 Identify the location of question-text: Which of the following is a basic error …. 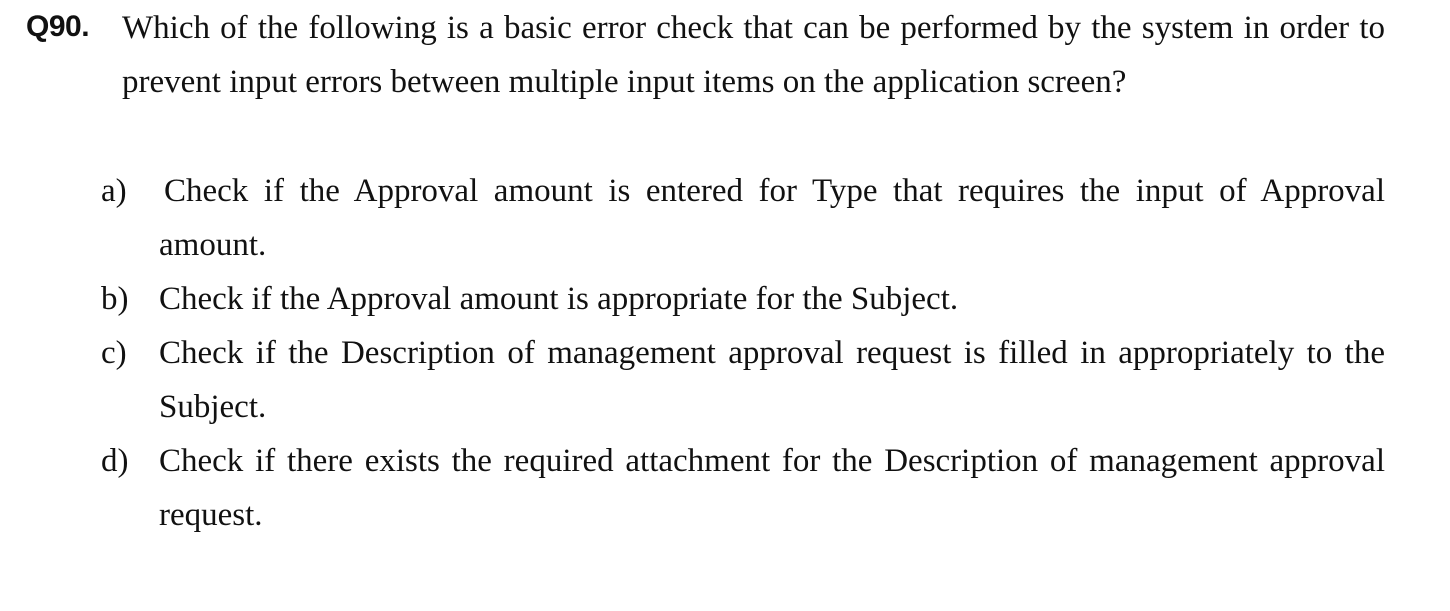
(753, 55).